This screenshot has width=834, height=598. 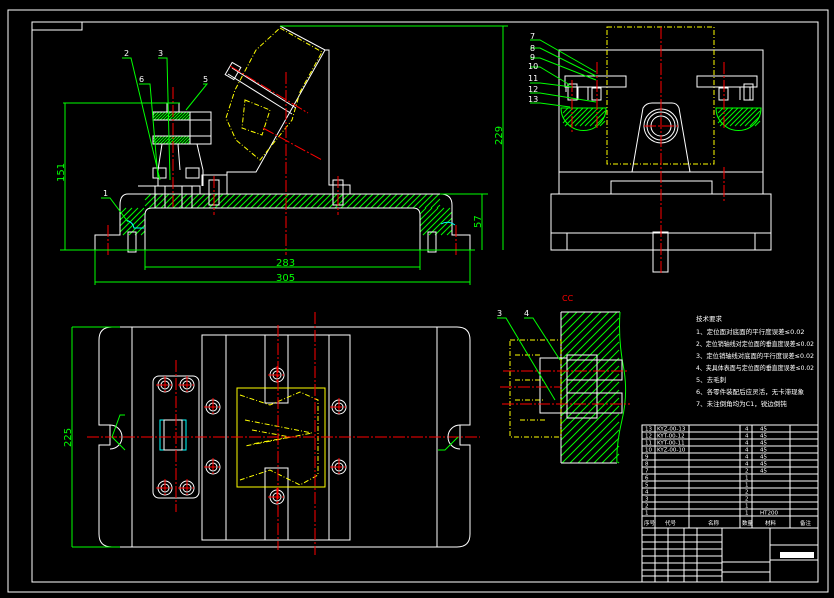 What do you see at coordinates (650, 523) in the screenshot?
I see `table-header-no: 序号` at bounding box center [650, 523].